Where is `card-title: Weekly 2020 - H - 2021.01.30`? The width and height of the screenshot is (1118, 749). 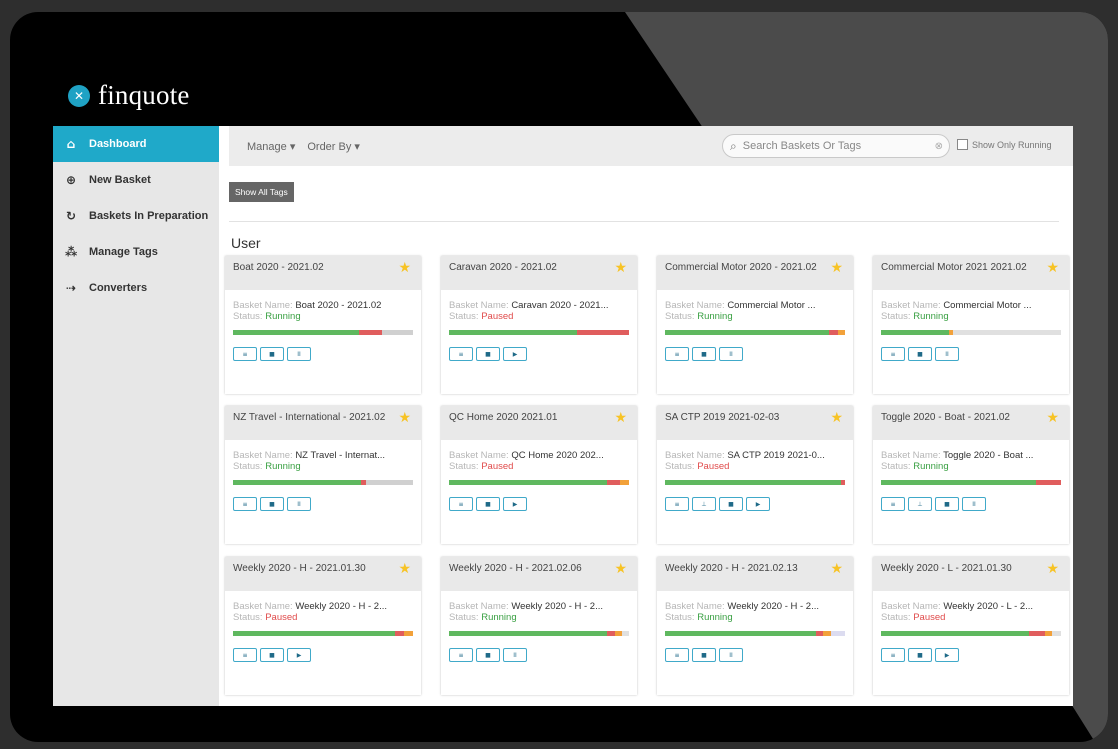
card-title: Weekly 2020 - H - 2021.01.30 is located at coordinates (299, 568).